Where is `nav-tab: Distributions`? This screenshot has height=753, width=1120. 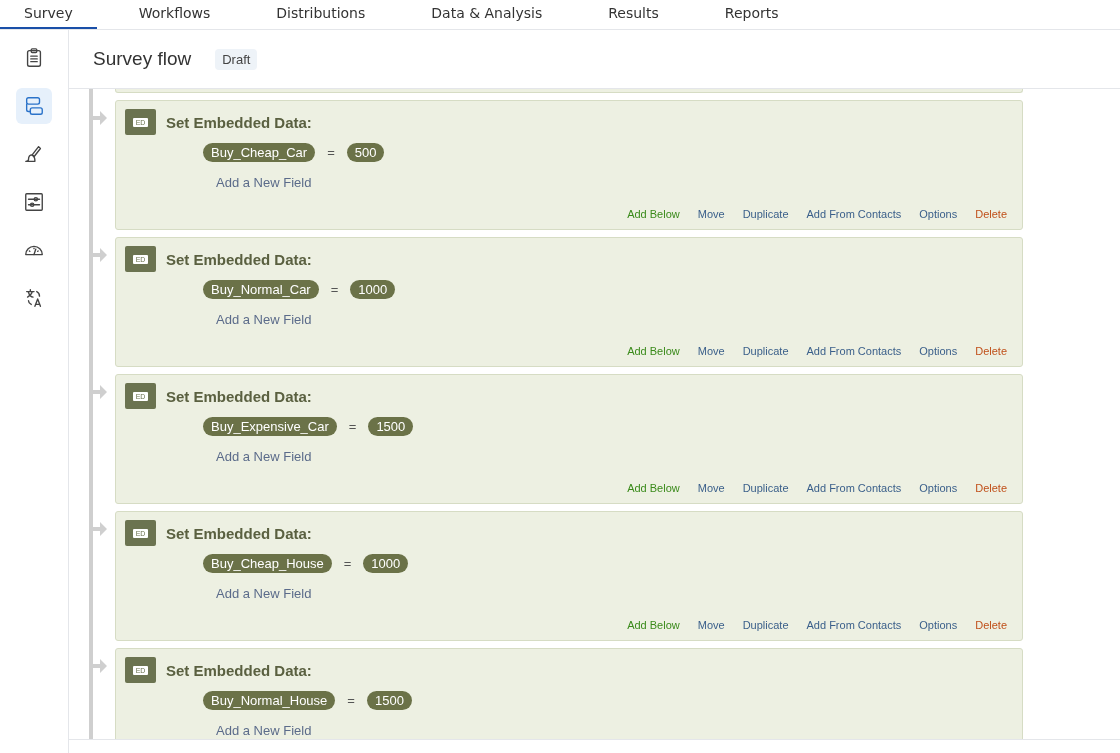 nav-tab: Distributions is located at coordinates (321, 14).